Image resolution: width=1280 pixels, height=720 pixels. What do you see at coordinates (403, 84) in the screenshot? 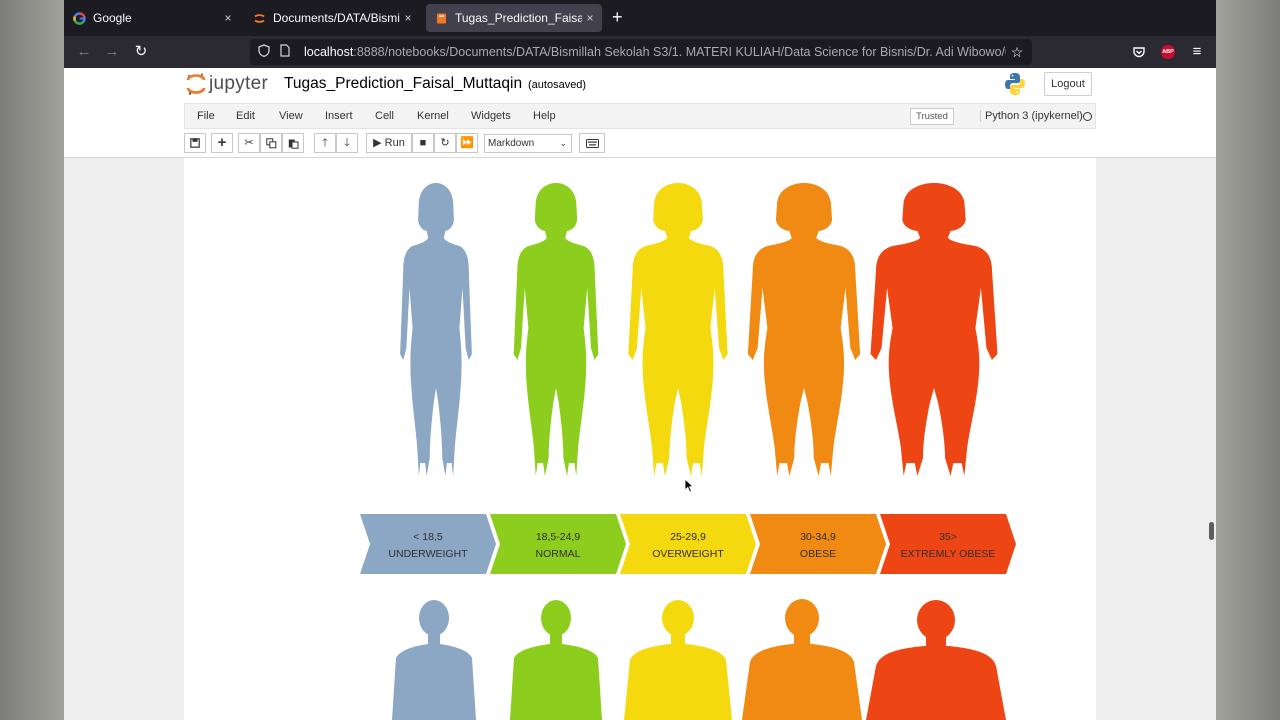
I see `notebook-title: Tugas_Prediction_Faisal_Muttaqin` at bounding box center [403, 84].